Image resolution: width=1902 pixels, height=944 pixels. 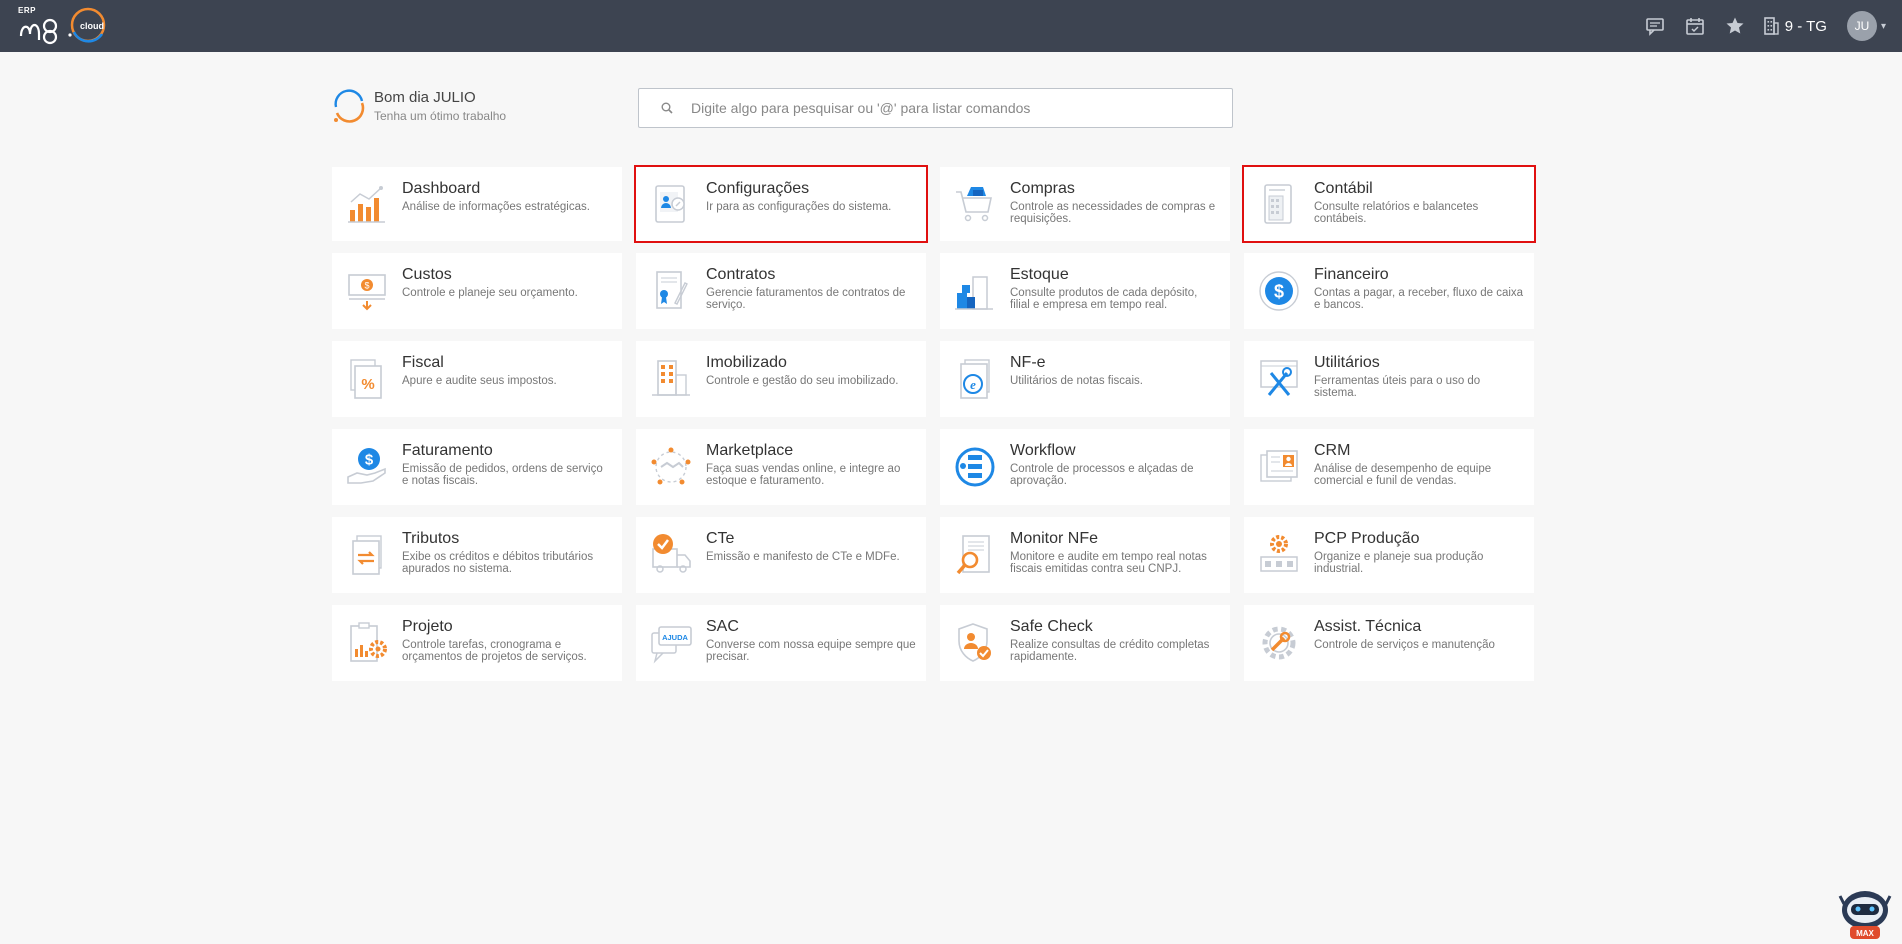 What do you see at coordinates (1279, 555) in the screenshot?
I see `production-icon` at bounding box center [1279, 555].